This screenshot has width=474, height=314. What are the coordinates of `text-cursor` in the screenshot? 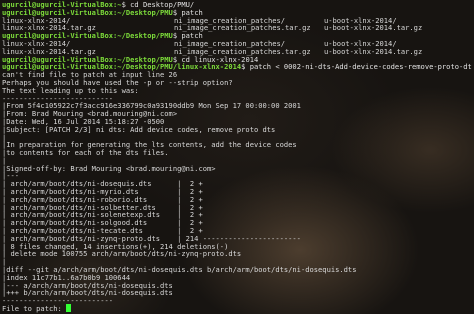 It's located at (69, 308).